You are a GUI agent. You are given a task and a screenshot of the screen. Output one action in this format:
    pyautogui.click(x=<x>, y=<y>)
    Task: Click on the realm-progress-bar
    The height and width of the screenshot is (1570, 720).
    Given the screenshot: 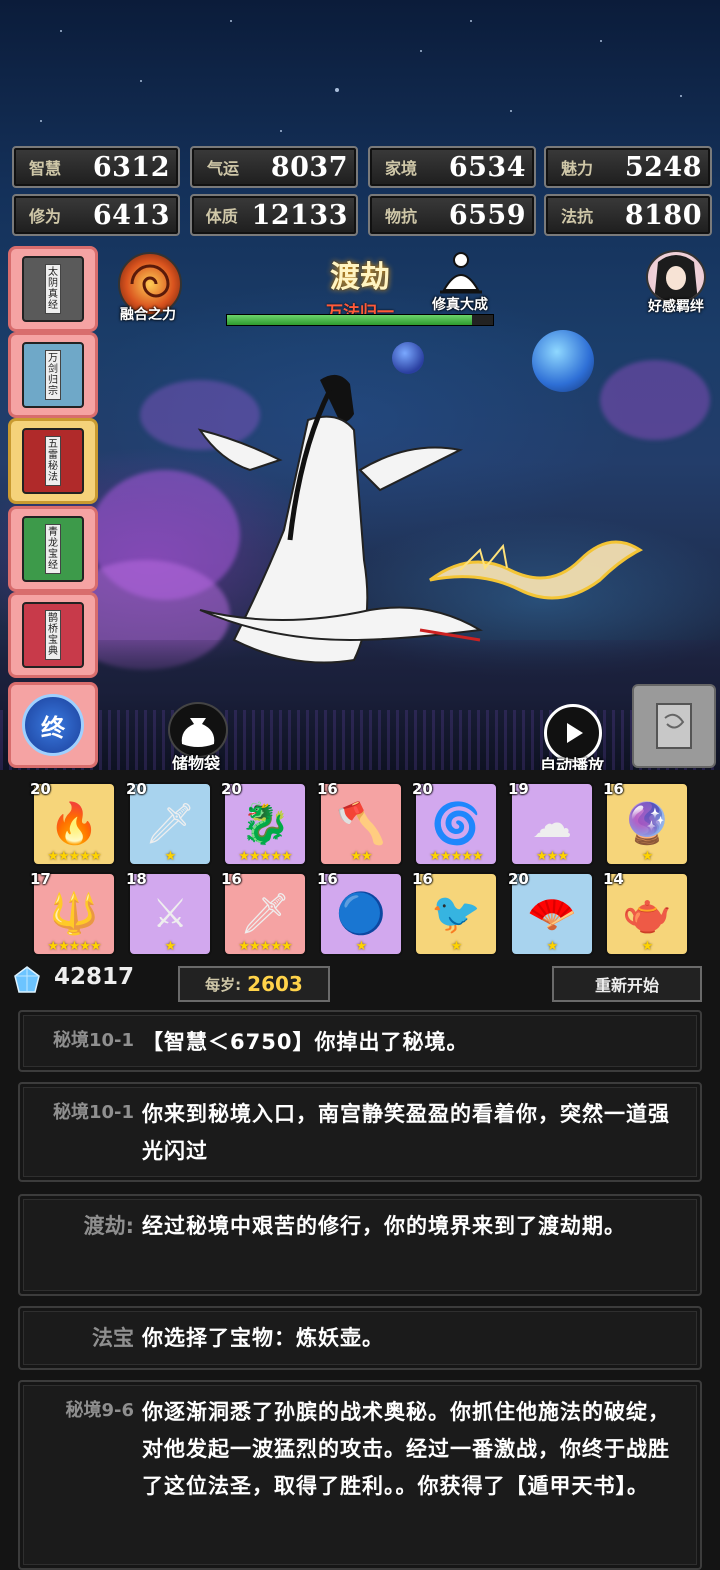 What is the action you would take?
    pyautogui.click(x=360, y=320)
    